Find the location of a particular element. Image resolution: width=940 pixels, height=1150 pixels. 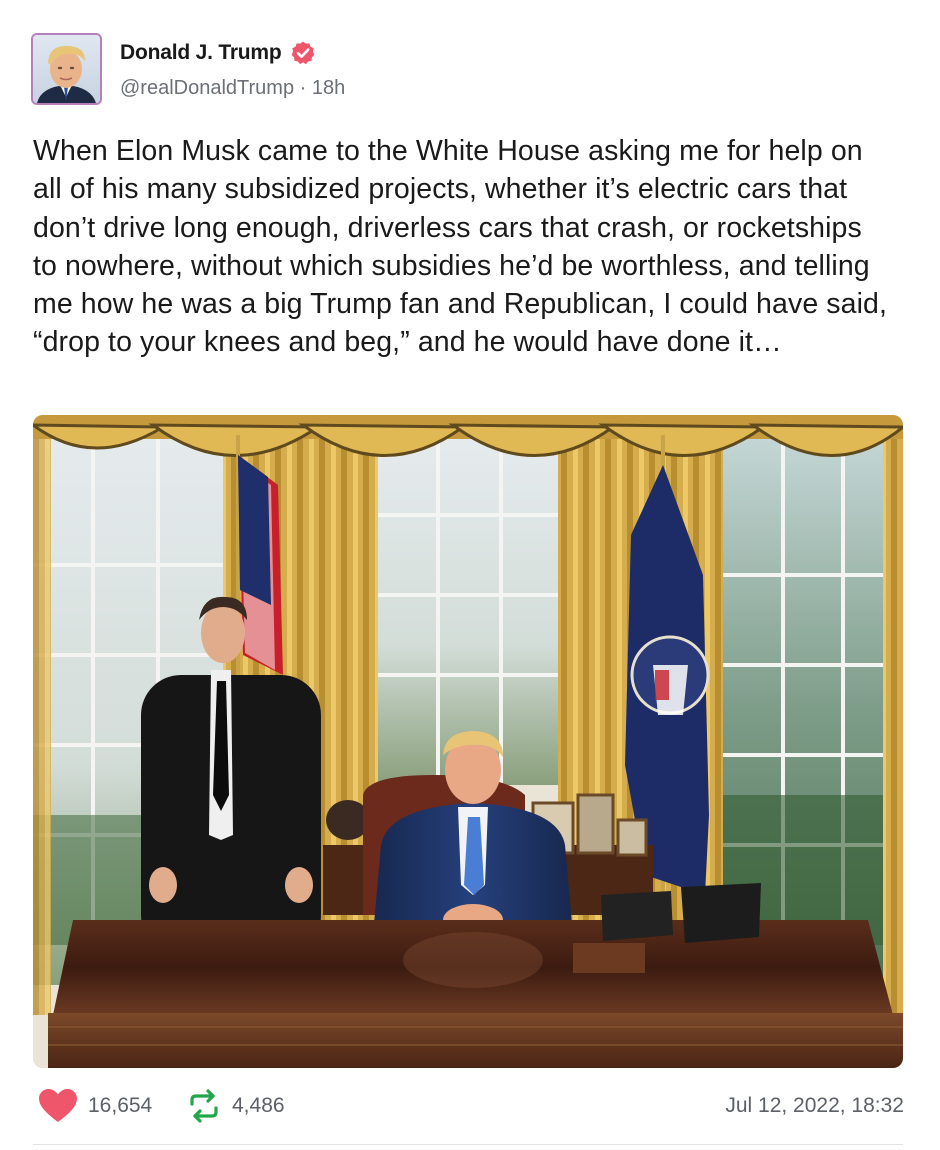

avatar is located at coordinates (66, 69).